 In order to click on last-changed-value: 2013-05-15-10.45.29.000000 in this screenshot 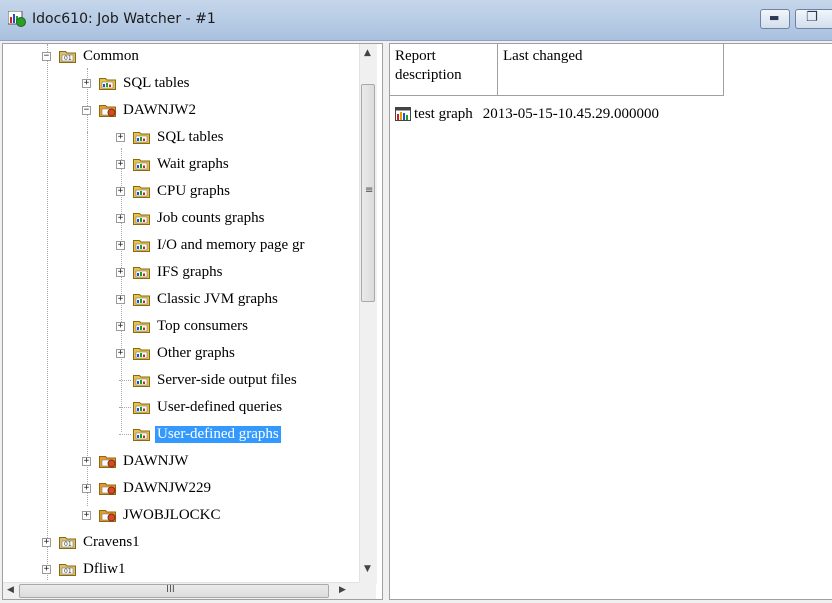, I will do `click(570, 113)`.